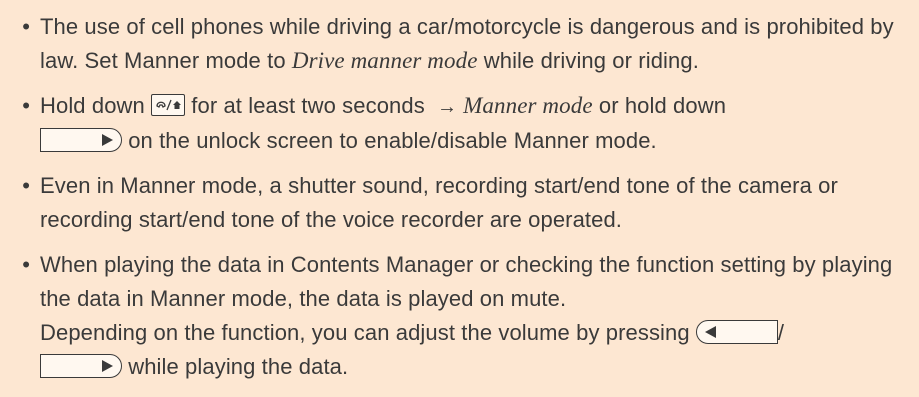 Image resolution: width=919 pixels, height=397 pixels. What do you see at coordinates (659, 105) in the screenshot?
I see `note-text-part: or hold down` at bounding box center [659, 105].